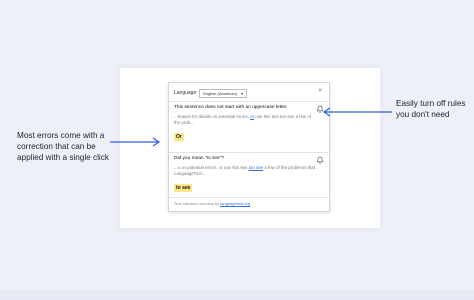 This screenshot has height=300, width=474. What do you see at coordinates (256, 167) in the screenshot?
I see `context-highlight: too see` at bounding box center [256, 167].